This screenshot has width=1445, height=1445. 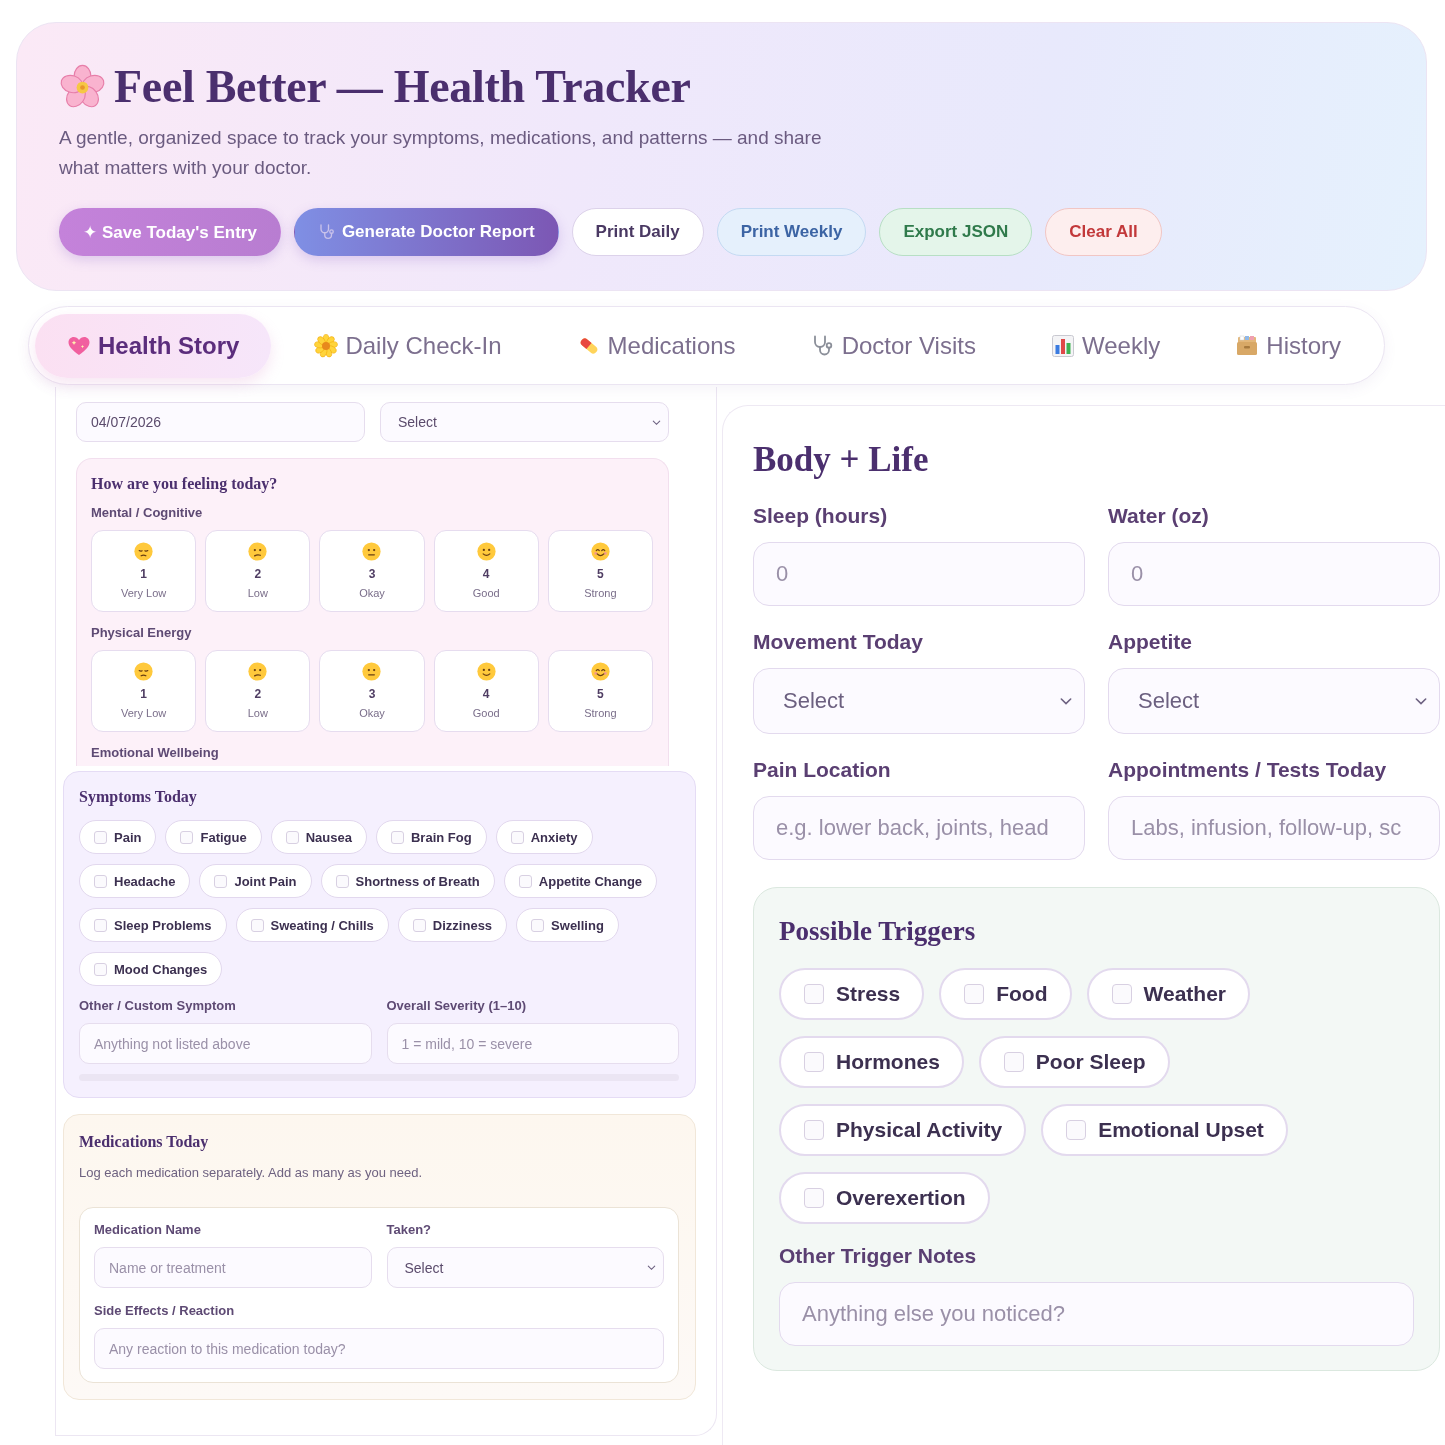 What do you see at coordinates (318, 837) in the screenshot?
I see `symptom-option: Nausea` at bounding box center [318, 837].